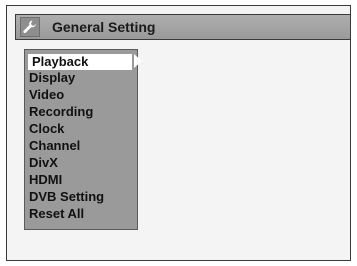  What do you see at coordinates (66, 197) in the screenshot?
I see `menu-item-dvb-setting: DVB Setting` at bounding box center [66, 197].